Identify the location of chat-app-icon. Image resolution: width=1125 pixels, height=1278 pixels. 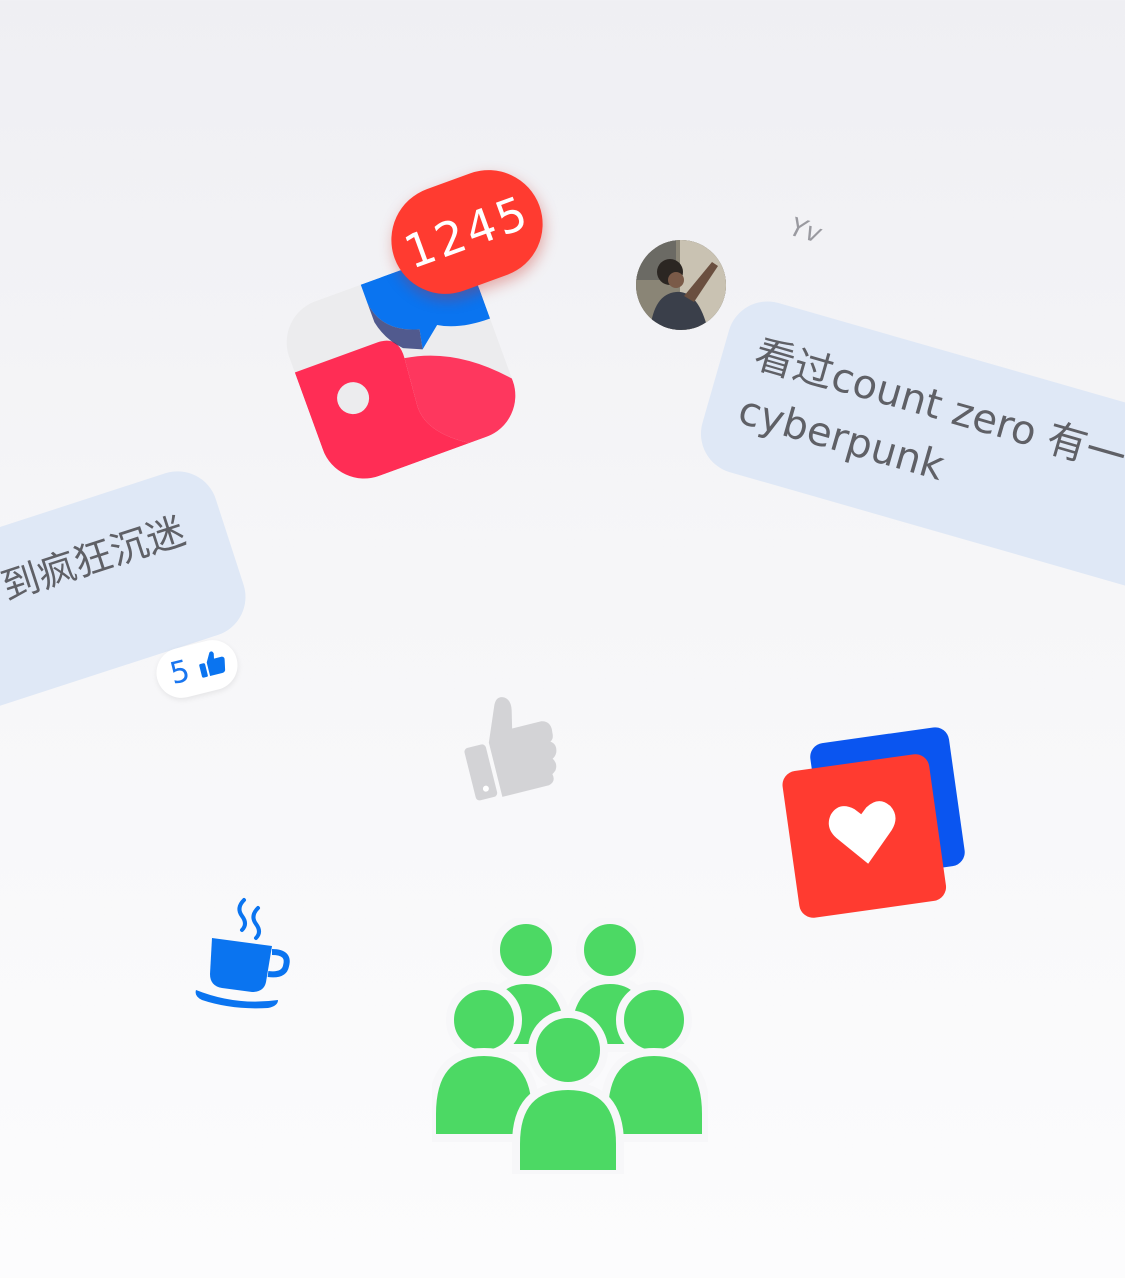
(401, 369).